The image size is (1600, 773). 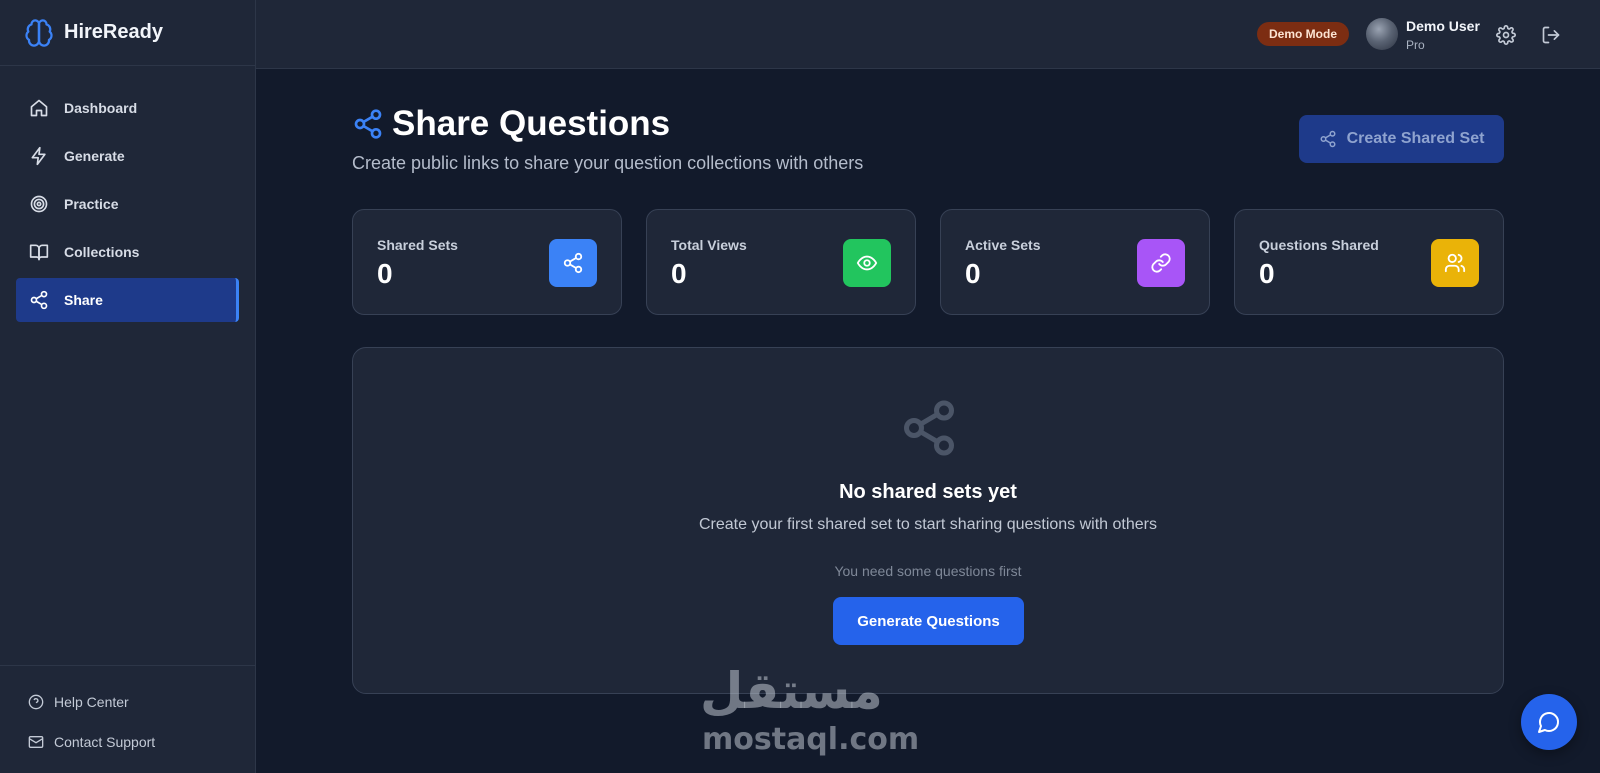 I want to click on eye-icon, so click(x=867, y=263).